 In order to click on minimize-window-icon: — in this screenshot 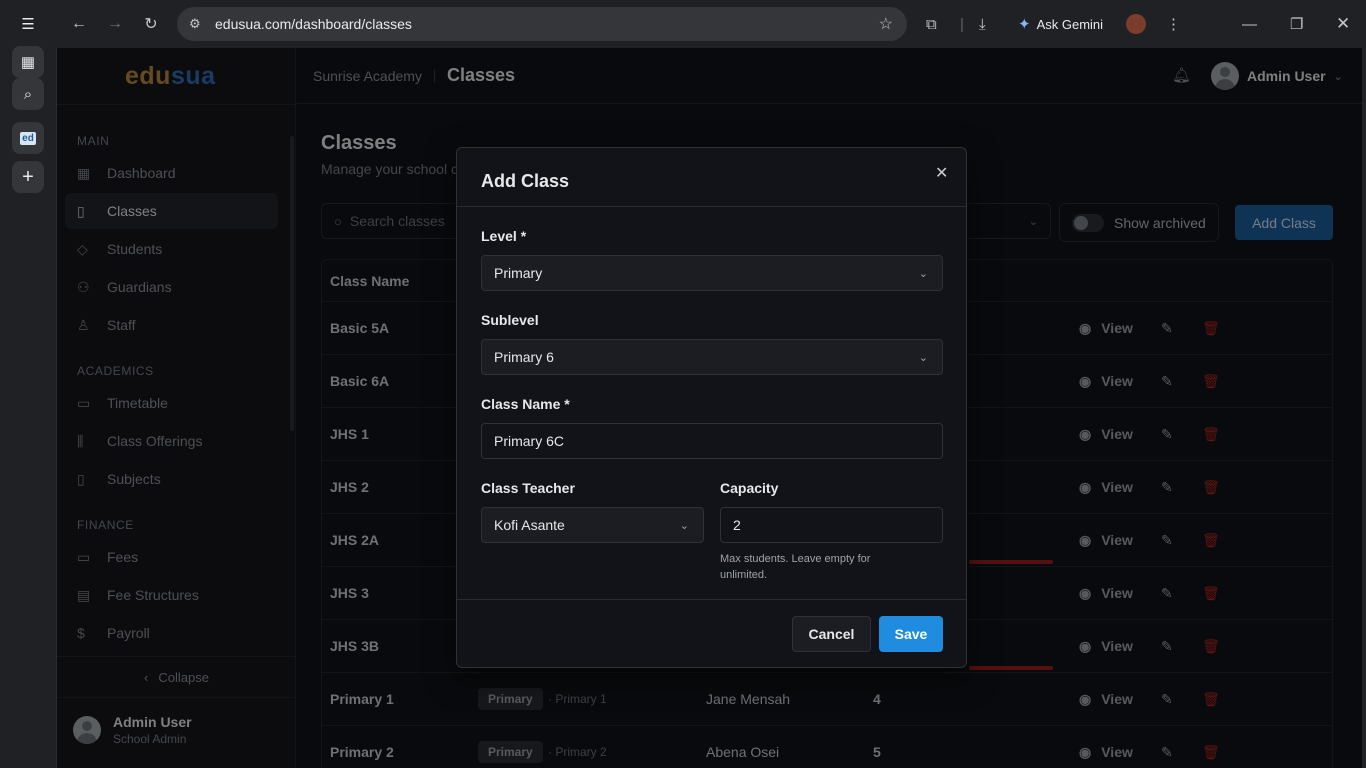, I will do `click(1249, 24)`.